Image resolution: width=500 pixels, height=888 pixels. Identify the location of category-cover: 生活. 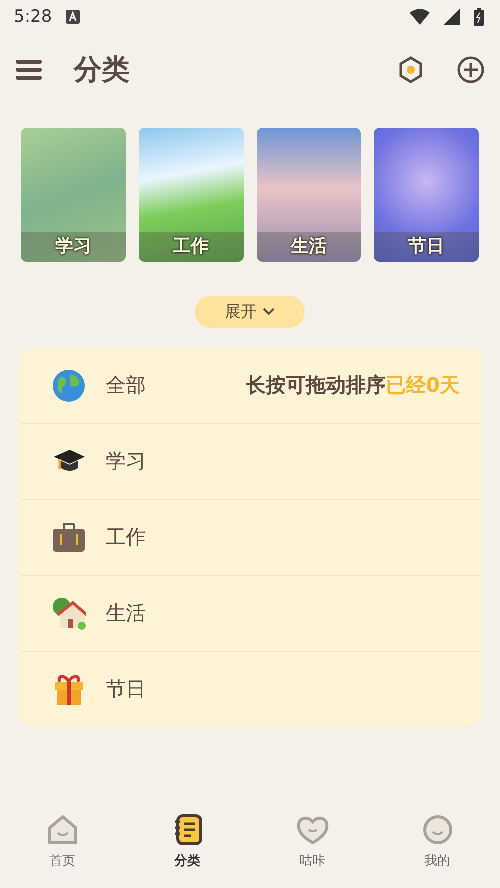
(309, 195).